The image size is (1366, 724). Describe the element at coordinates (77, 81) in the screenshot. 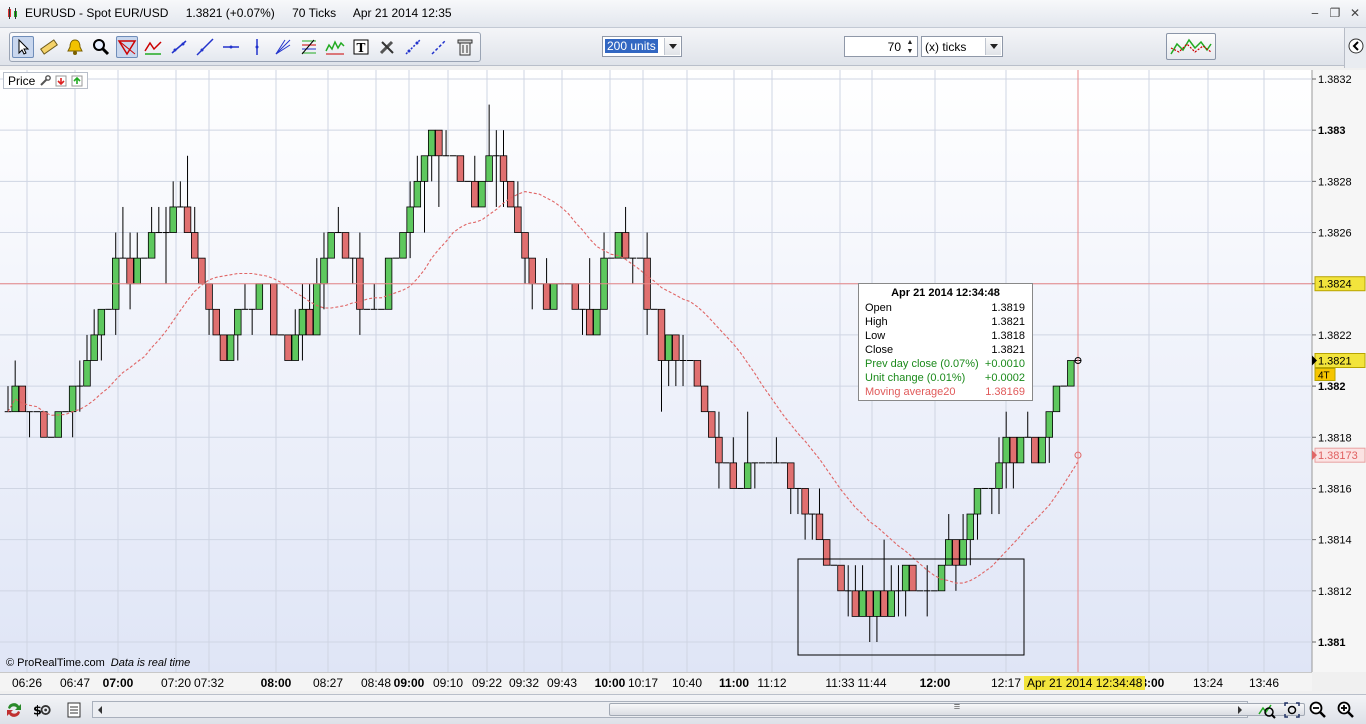

I see `move-up-icon` at that location.